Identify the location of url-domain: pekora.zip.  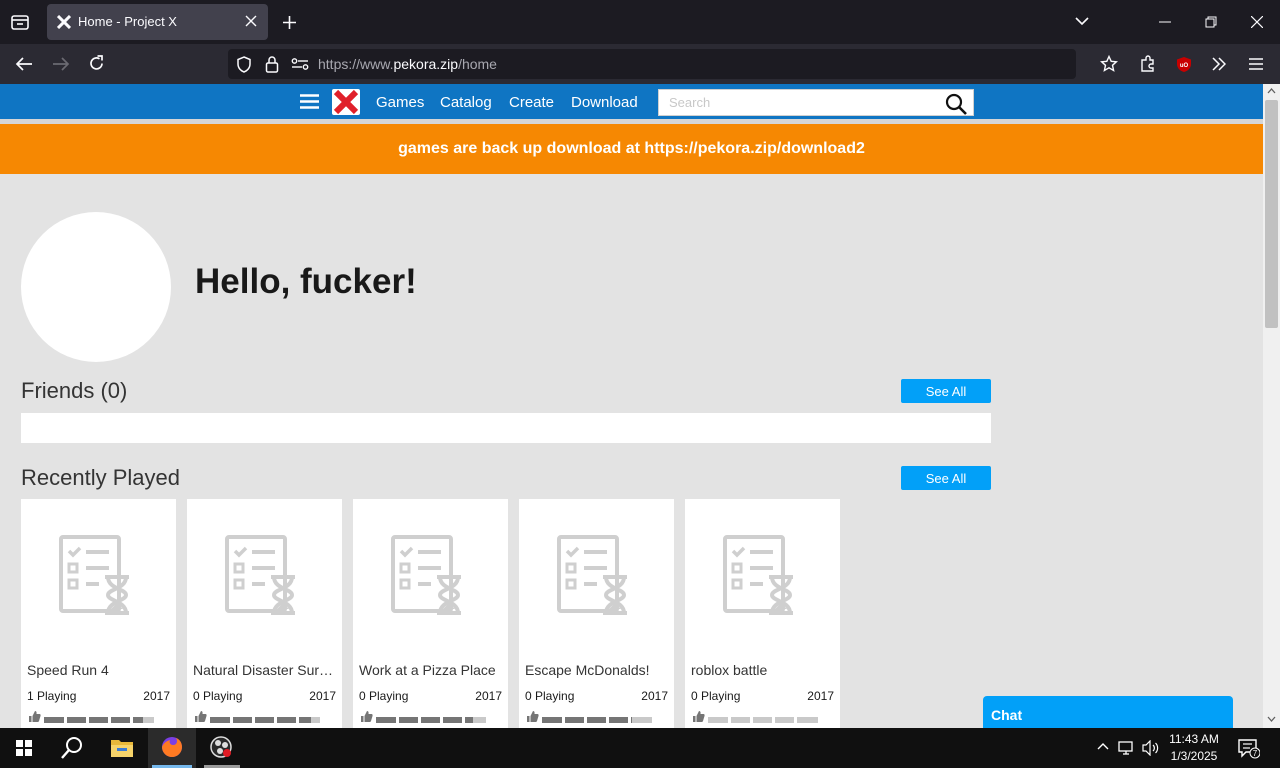
(426, 64).